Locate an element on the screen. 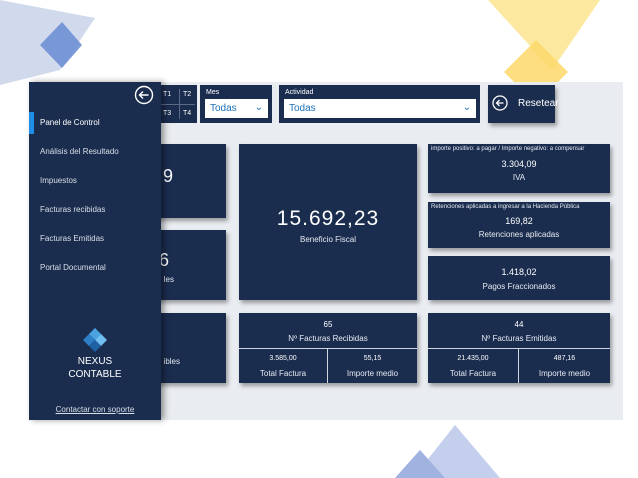 The image size is (638, 478). month-dropdown: Todas ⌄ is located at coordinates (236, 108).